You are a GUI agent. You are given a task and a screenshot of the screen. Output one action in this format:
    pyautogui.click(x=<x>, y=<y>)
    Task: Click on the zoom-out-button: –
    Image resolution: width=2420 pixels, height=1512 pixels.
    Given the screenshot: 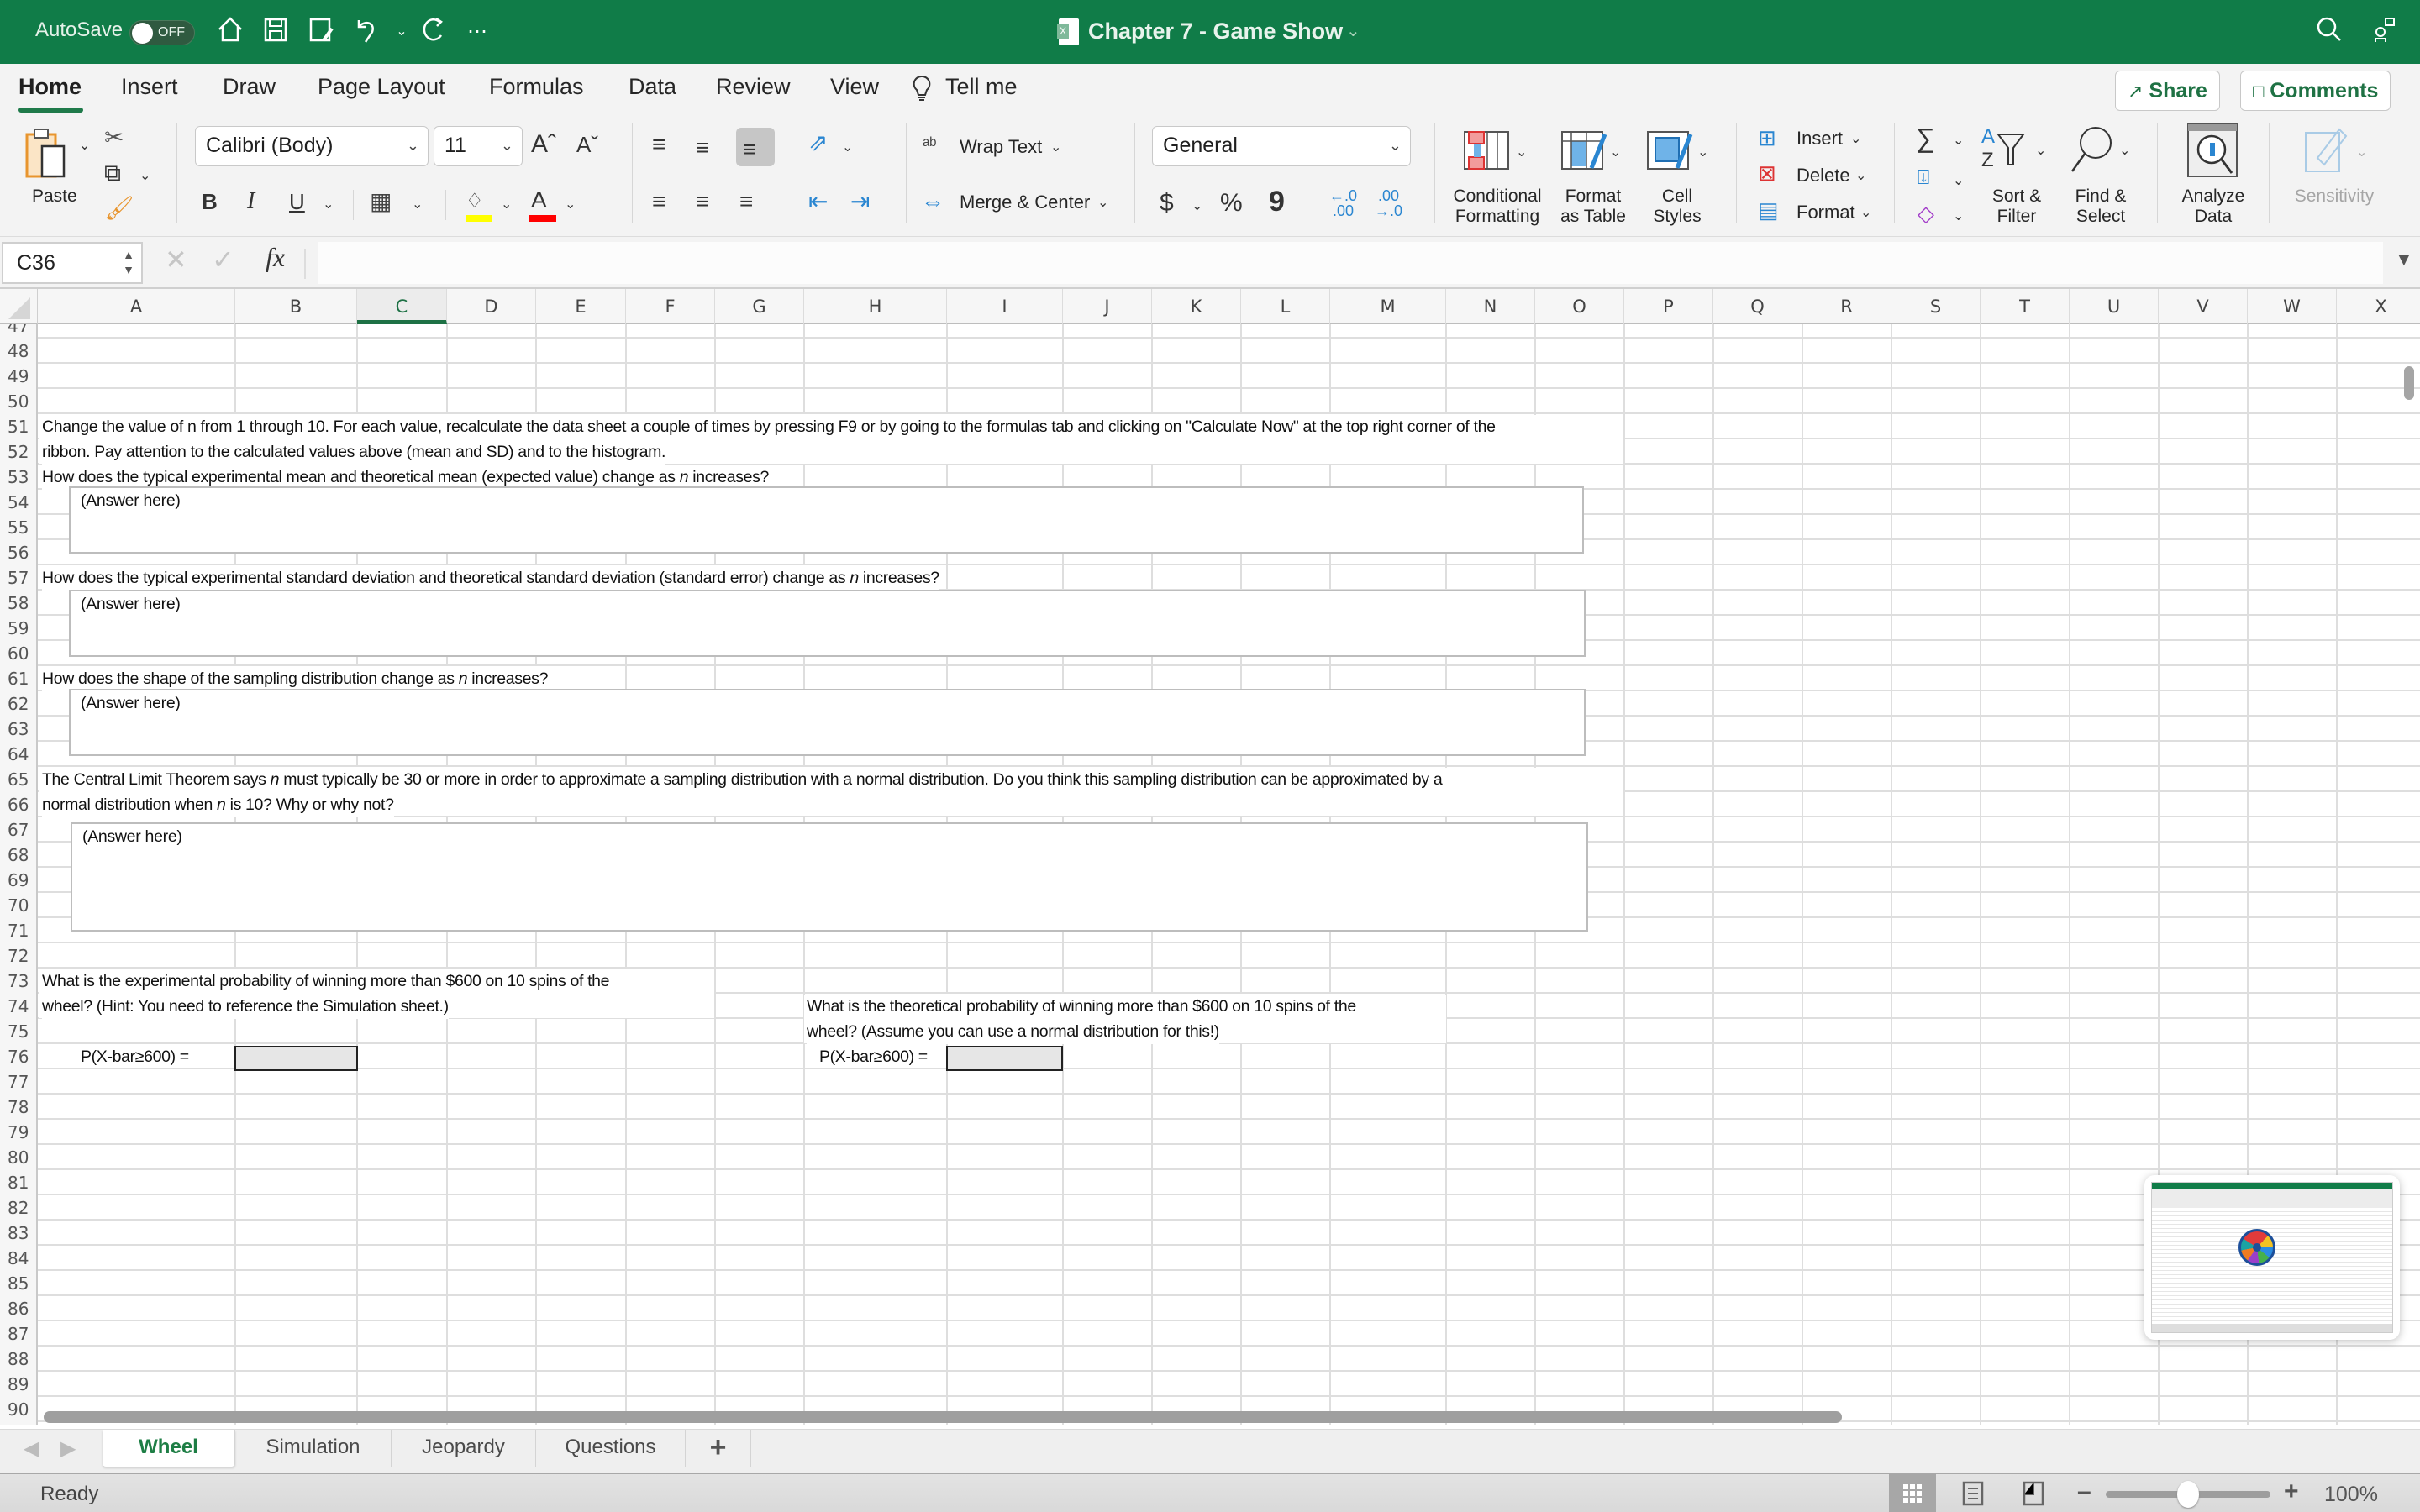 What is the action you would take?
    pyautogui.click(x=2084, y=1492)
    